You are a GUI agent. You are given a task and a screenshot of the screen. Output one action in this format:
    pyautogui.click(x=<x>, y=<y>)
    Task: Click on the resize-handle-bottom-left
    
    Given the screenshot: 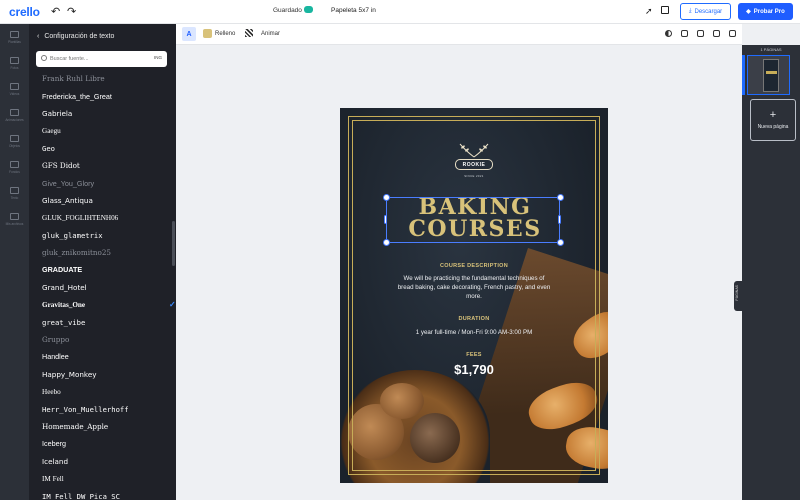 What is the action you would take?
    pyautogui.click(x=386, y=242)
    